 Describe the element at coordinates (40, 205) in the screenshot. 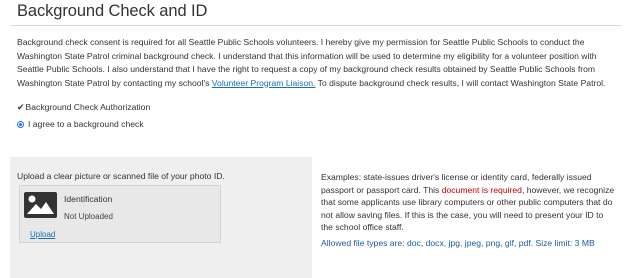

I see `image-placeholder-icon` at that location.